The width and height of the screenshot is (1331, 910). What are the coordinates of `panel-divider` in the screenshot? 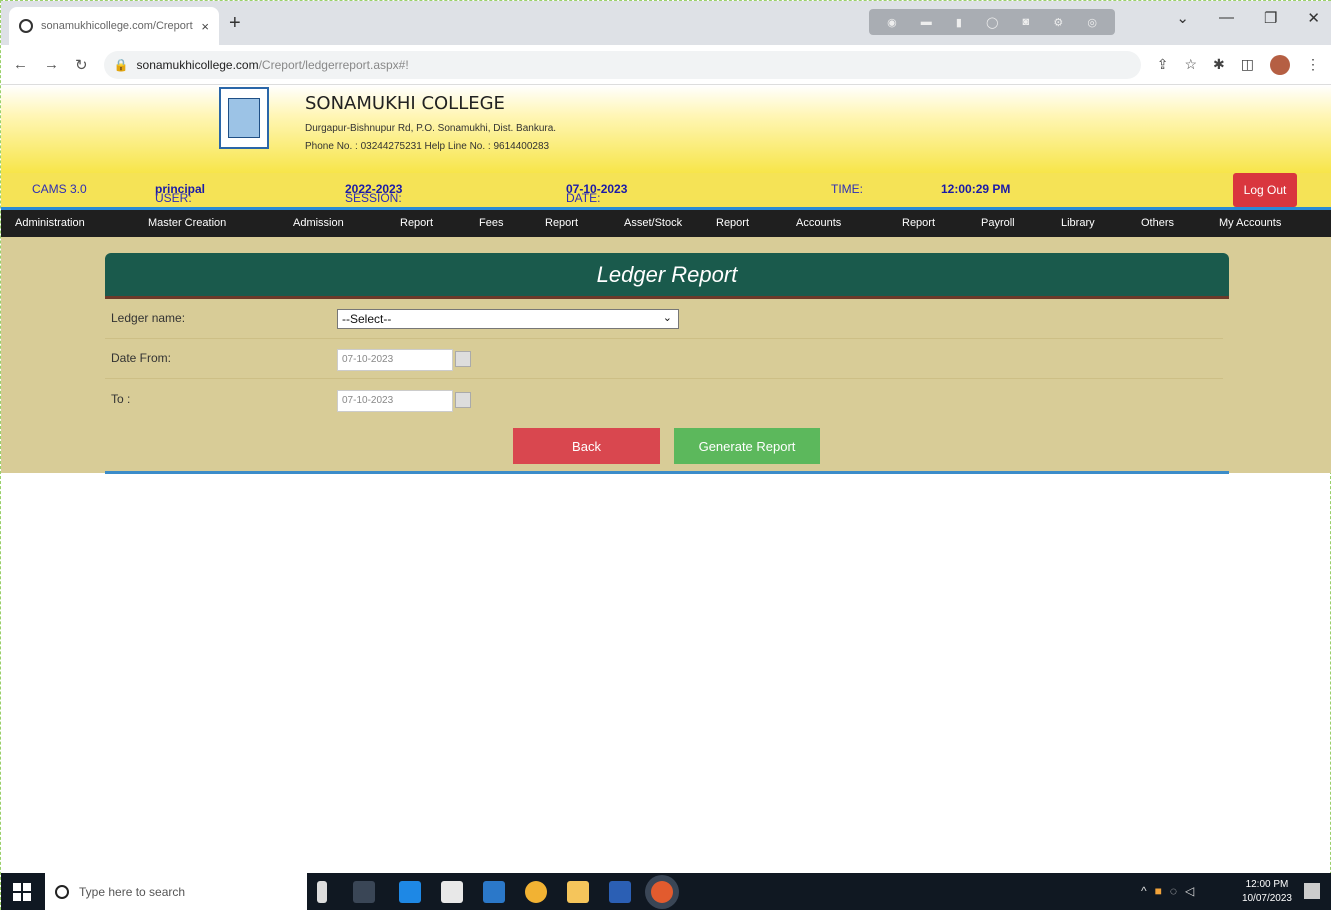 It's located at (667, 472).